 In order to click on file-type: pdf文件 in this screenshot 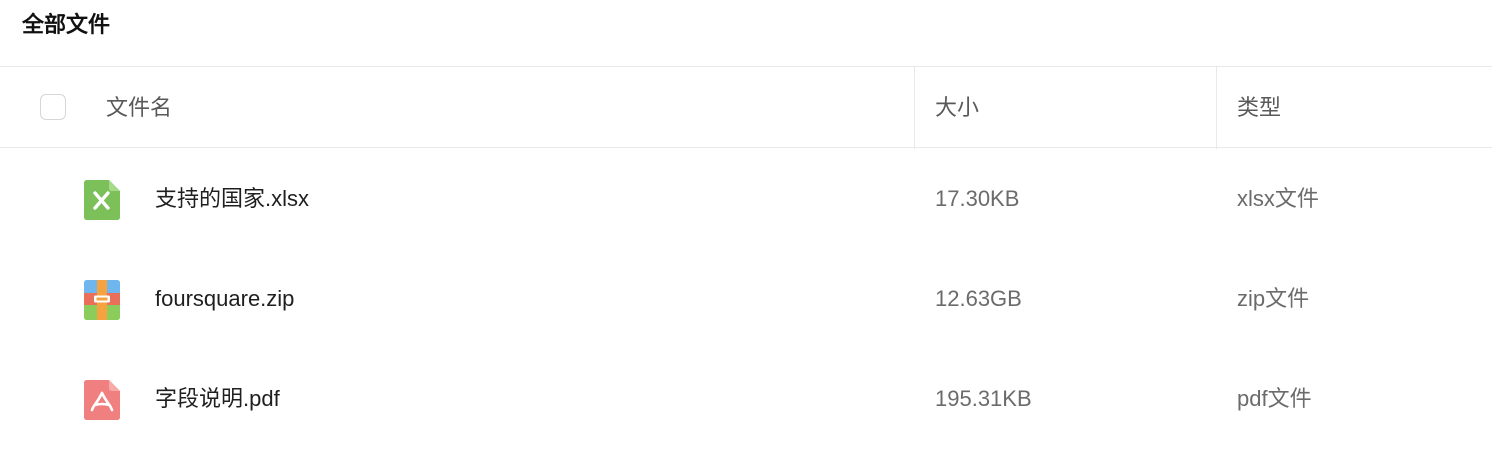, I will do `click(1274, 398)`.